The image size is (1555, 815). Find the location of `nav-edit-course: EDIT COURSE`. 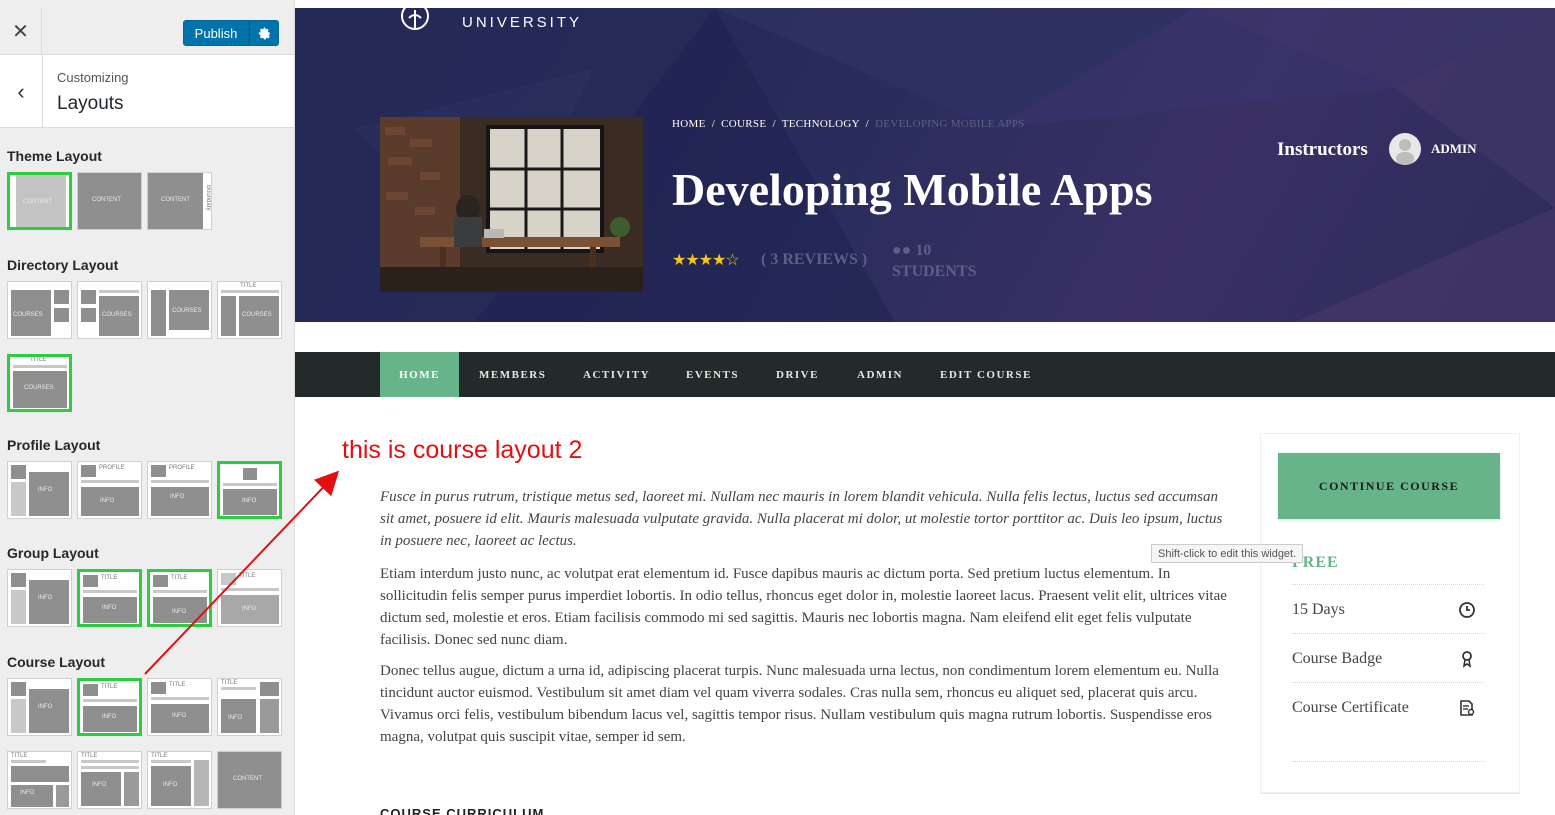

nav-edit-course: EDIT COURSE is located at coordinates (986, 374).